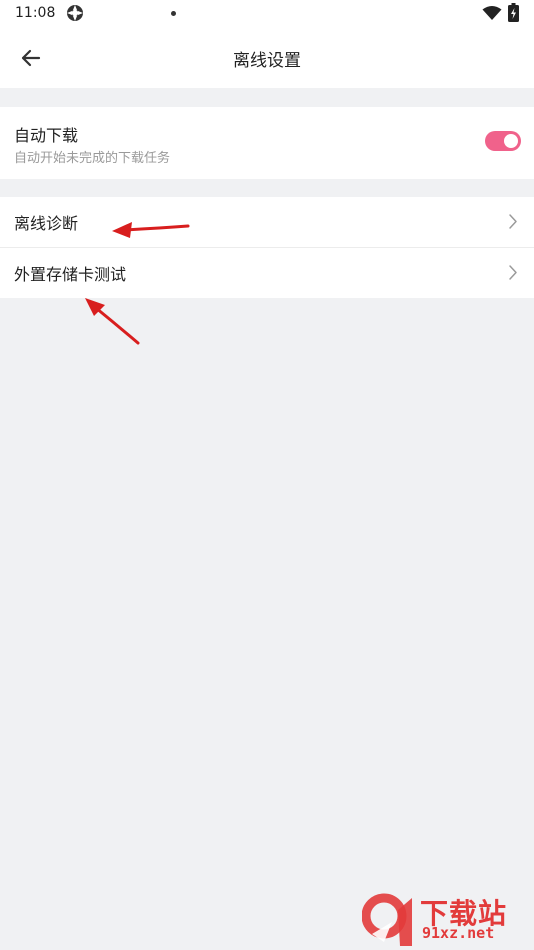 This screenshot has width=534, height=950. I want to click on auto-download-subtitle: 自动开始未完成的下载任务, so click(92, 158).